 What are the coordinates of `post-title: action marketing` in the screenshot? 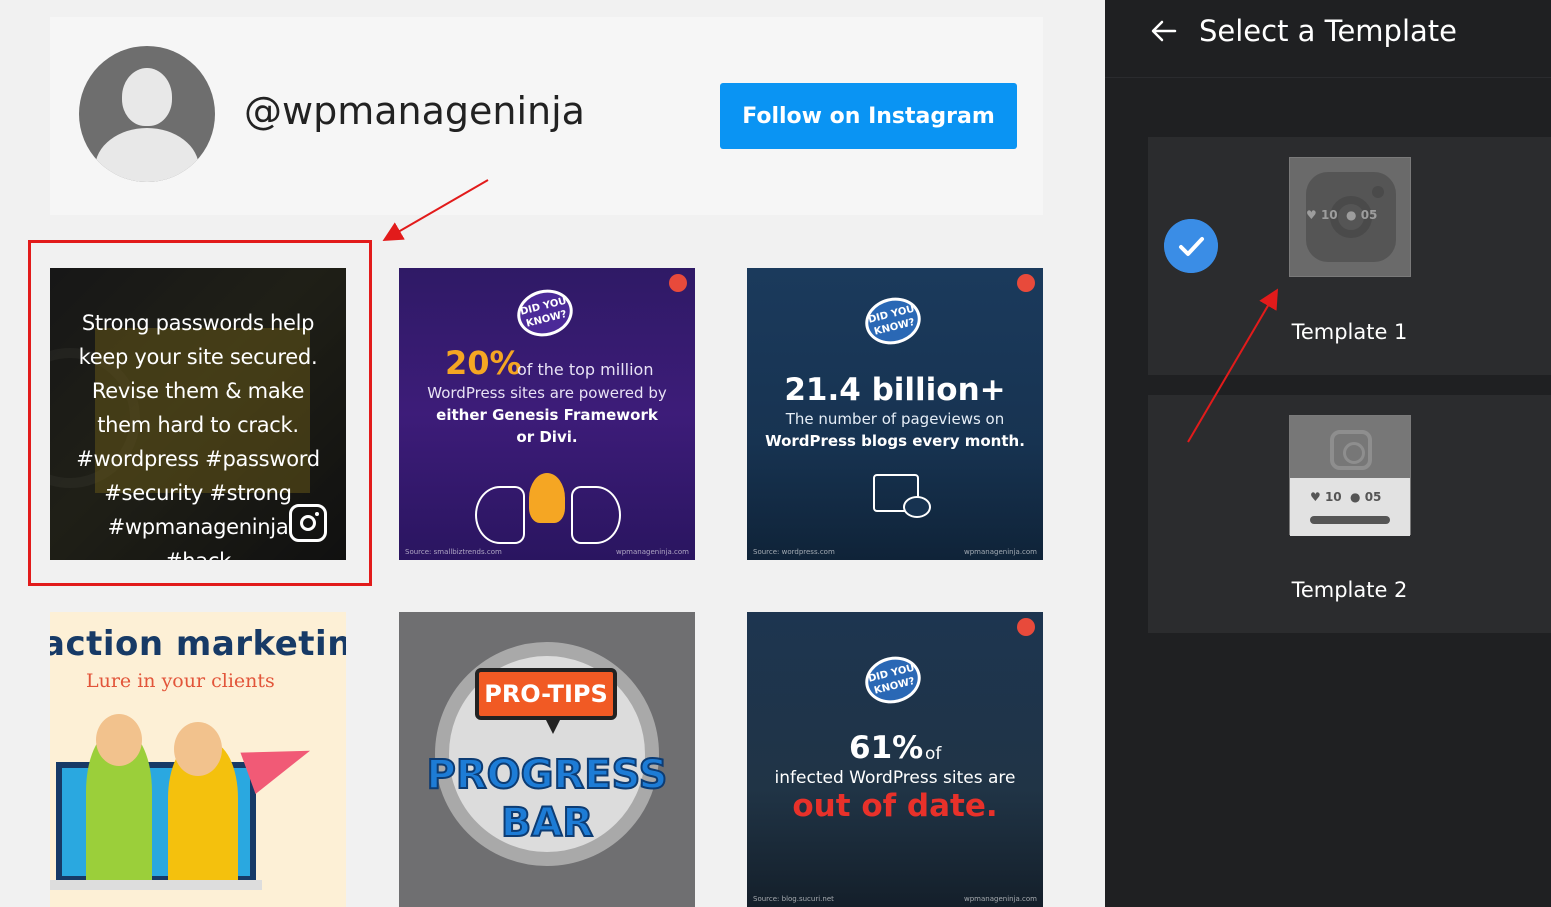 It's located at (198, 644).